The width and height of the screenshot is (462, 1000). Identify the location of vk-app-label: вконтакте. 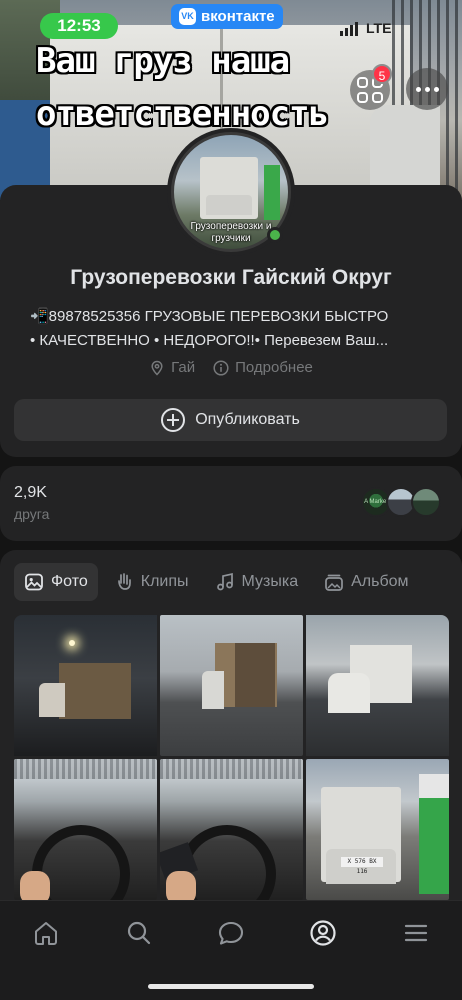
(238, 16).